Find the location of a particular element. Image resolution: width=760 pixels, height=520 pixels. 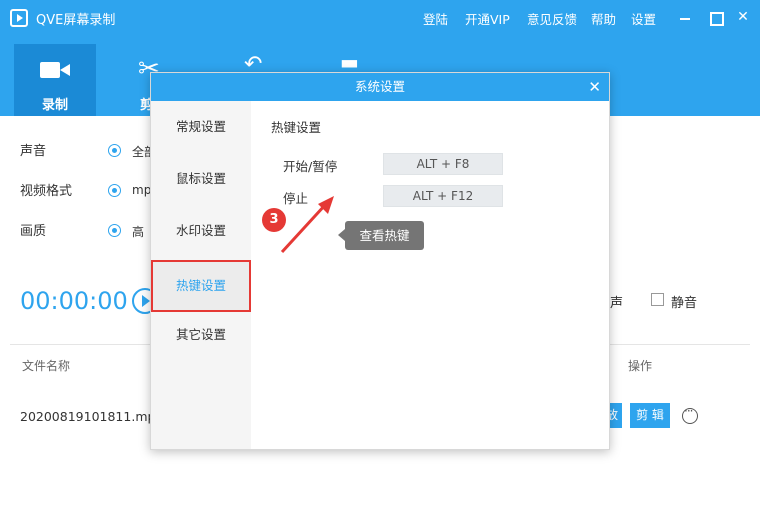

mute-label: 静音 is located at coordinates (684, 303).